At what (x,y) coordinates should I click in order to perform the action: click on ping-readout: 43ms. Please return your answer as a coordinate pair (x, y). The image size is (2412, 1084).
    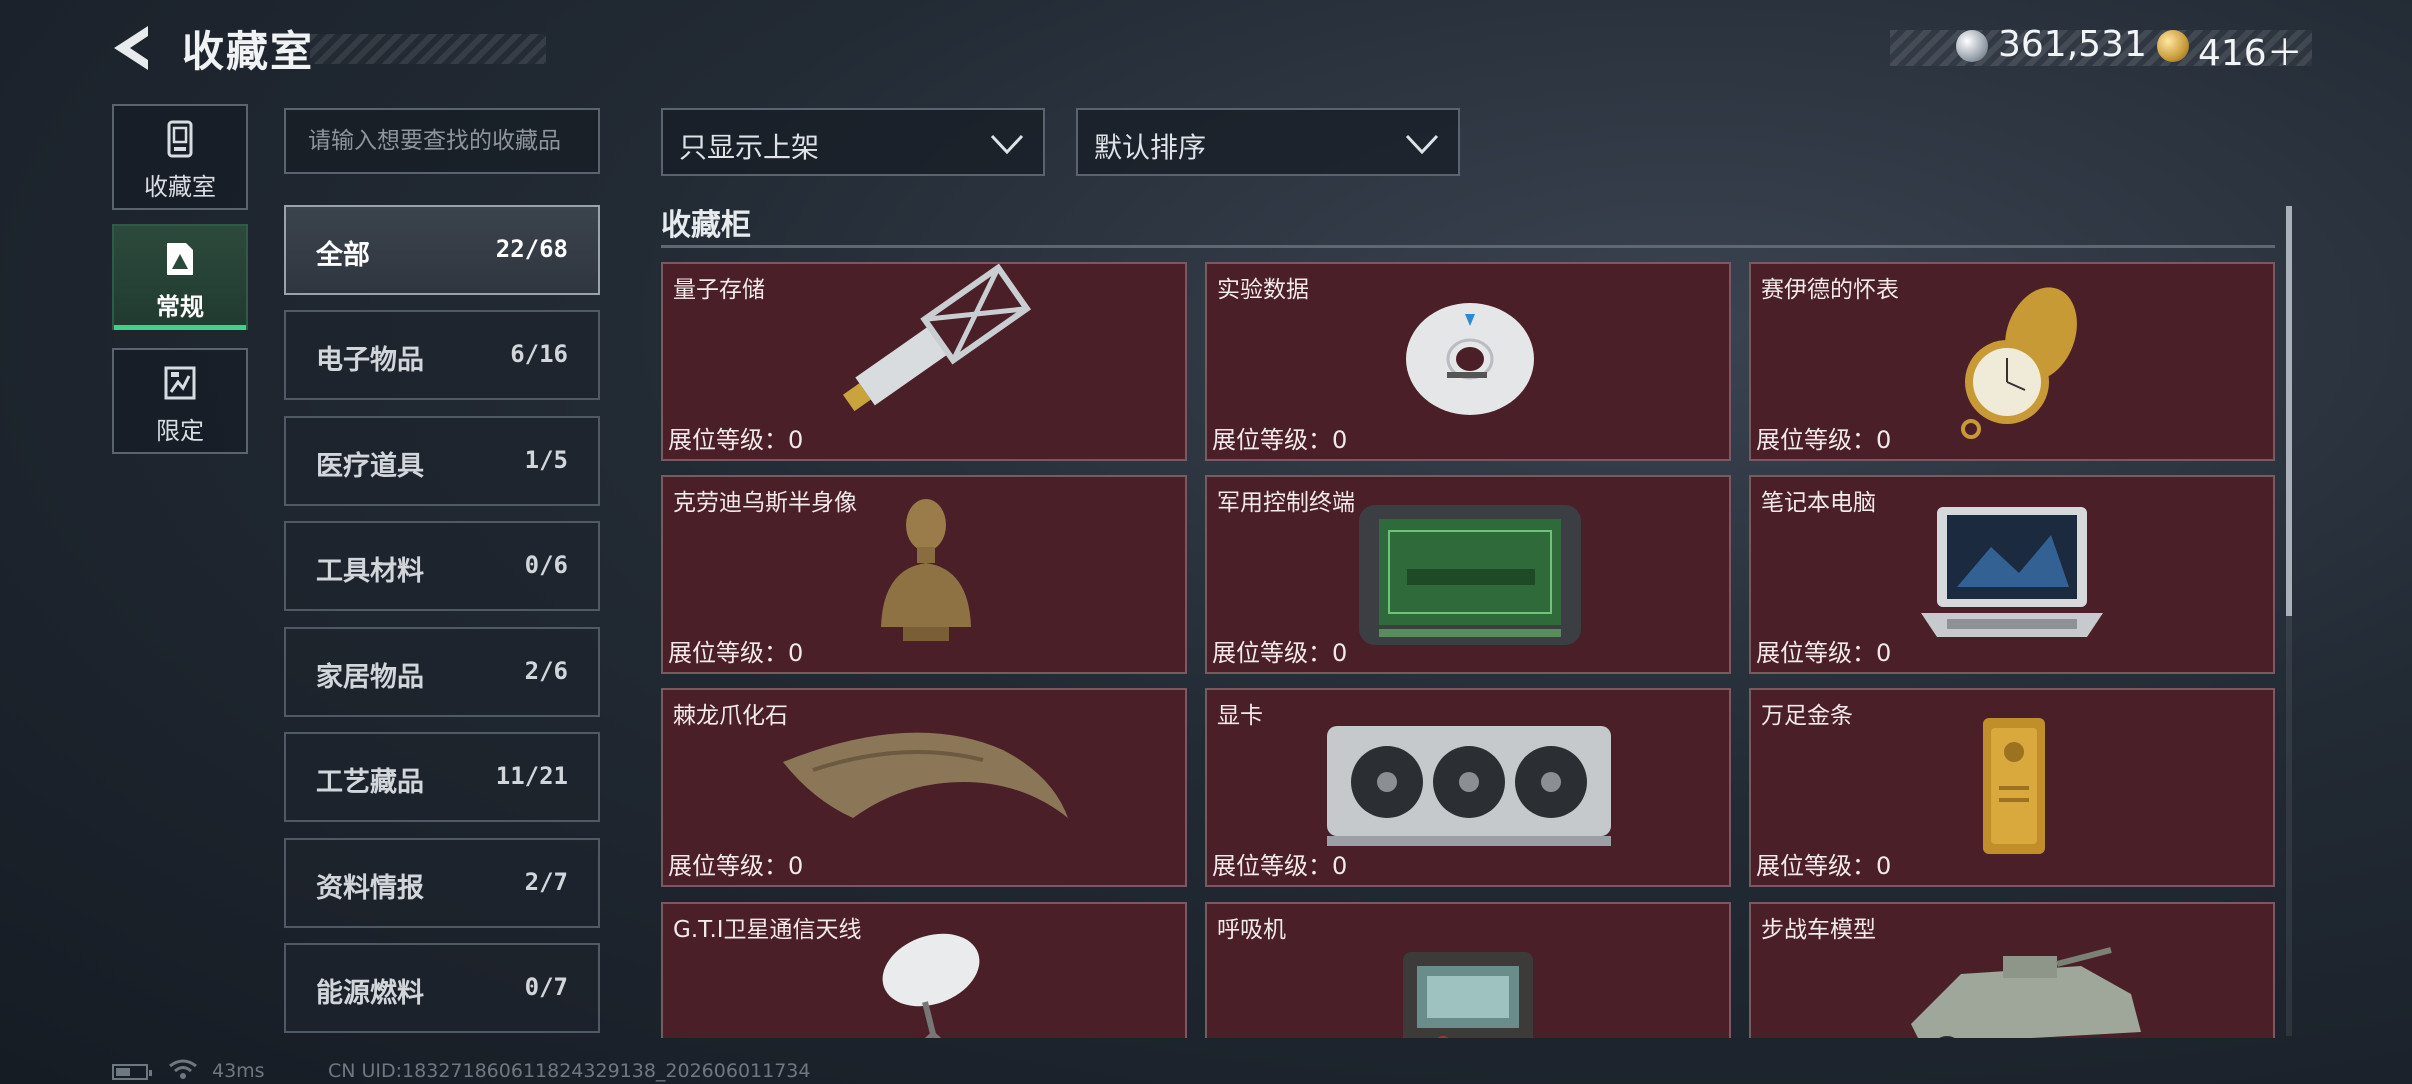
    Looking at the image, I should click on (238, 1071).